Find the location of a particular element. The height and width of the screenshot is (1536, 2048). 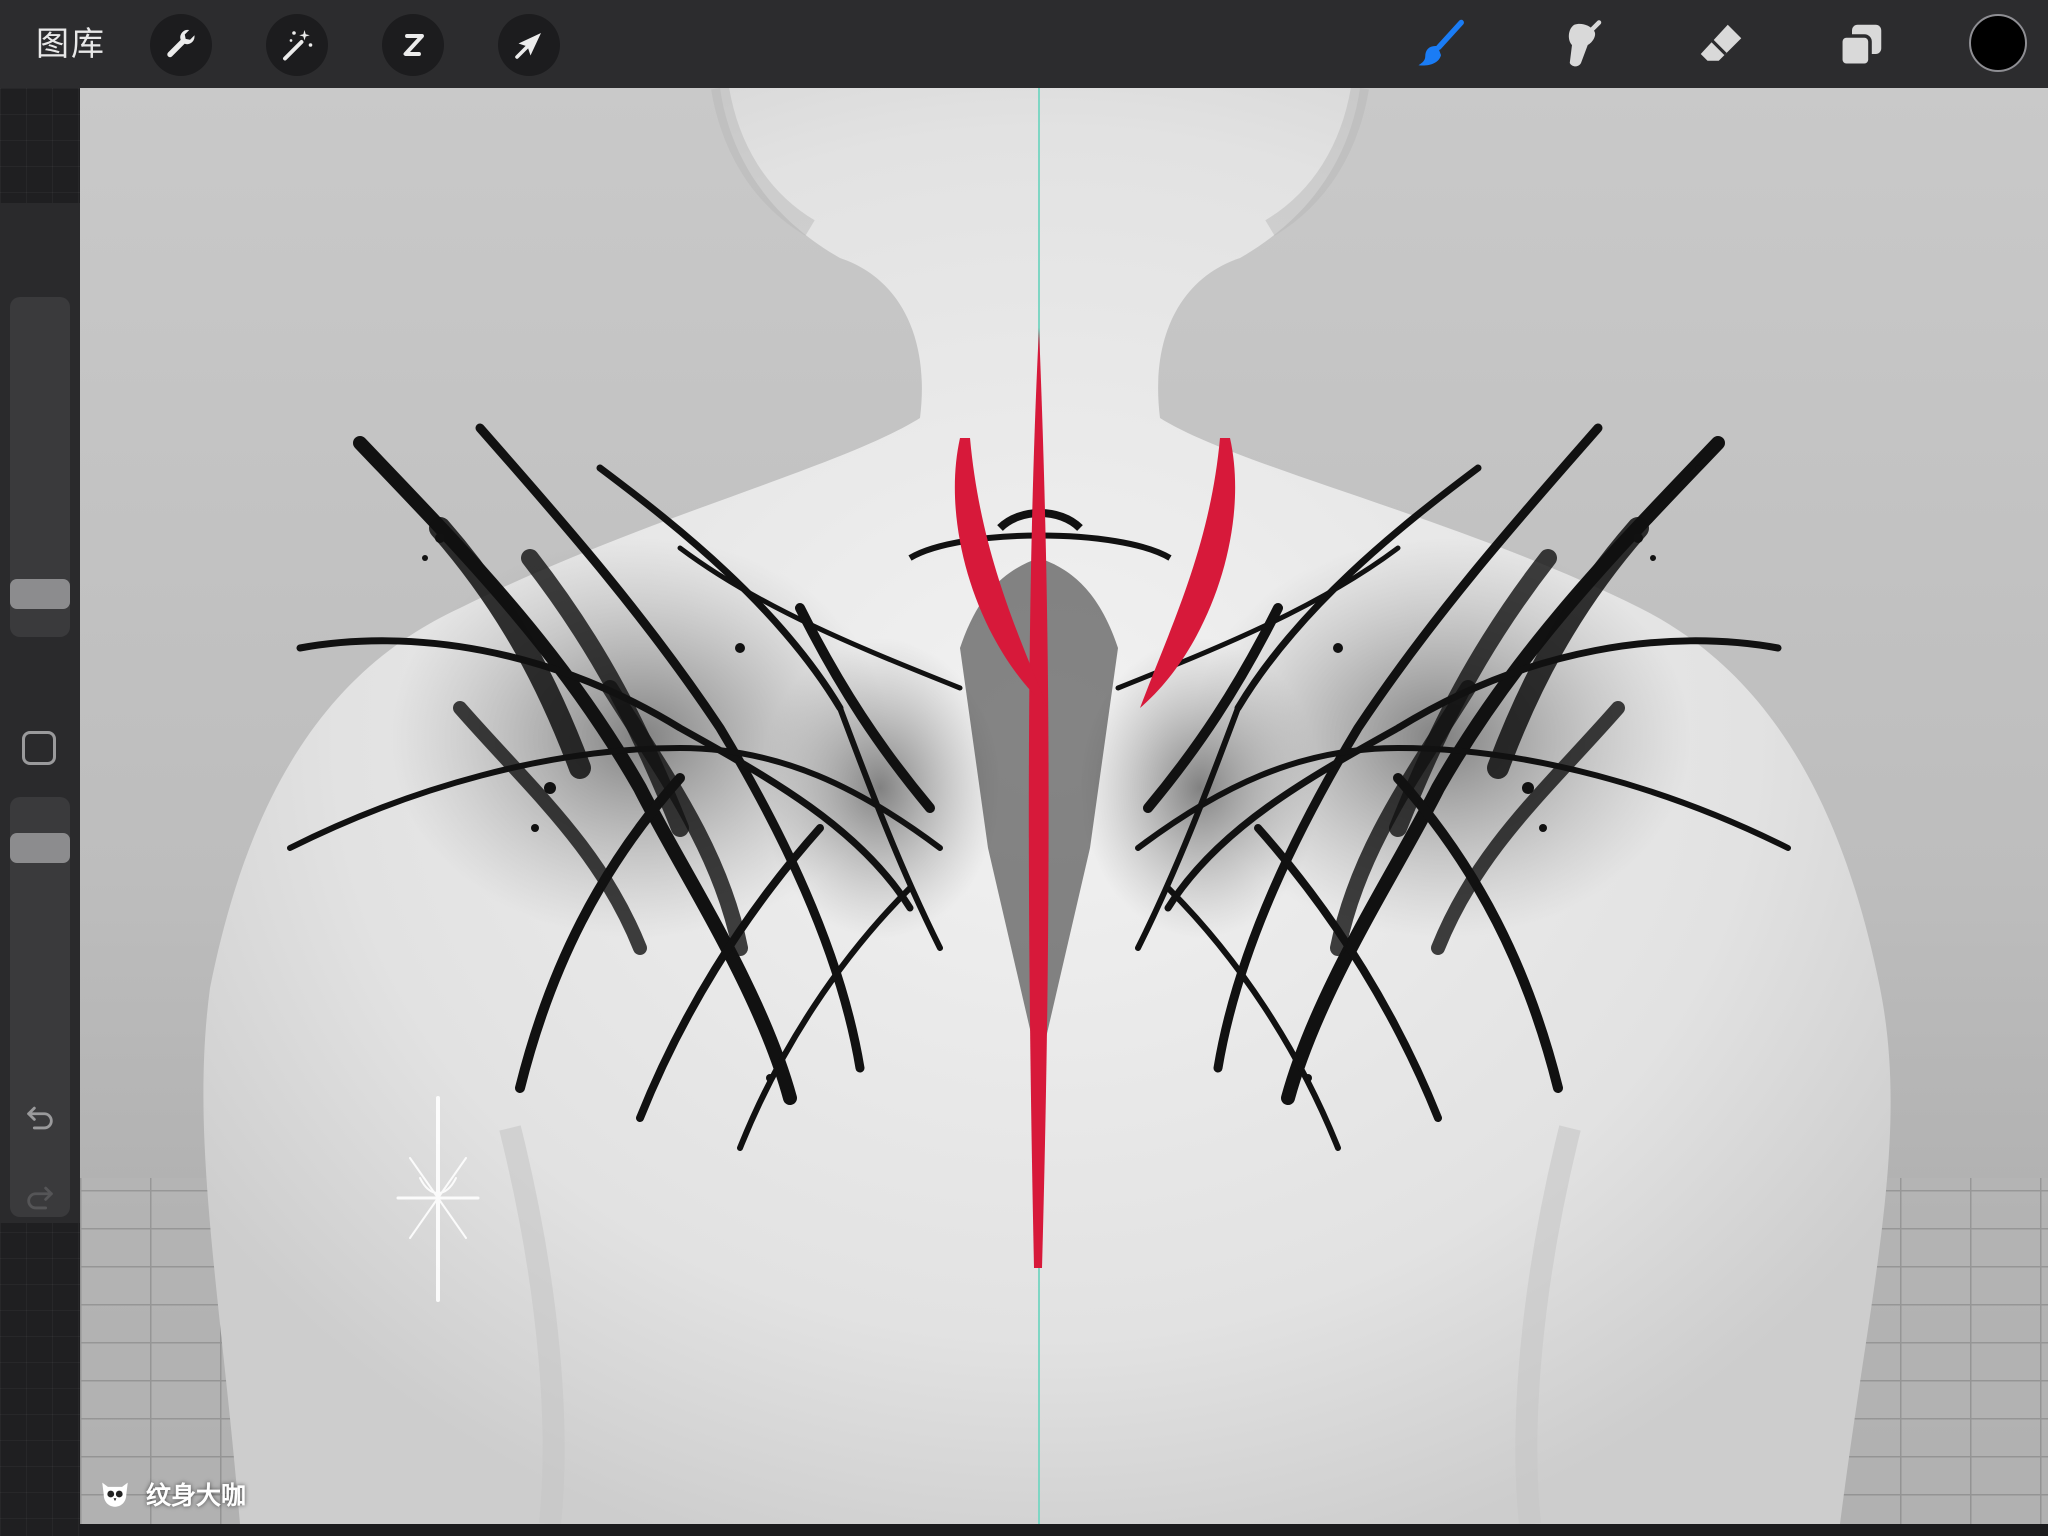

undo-button is located at coordinates (40, 1118).